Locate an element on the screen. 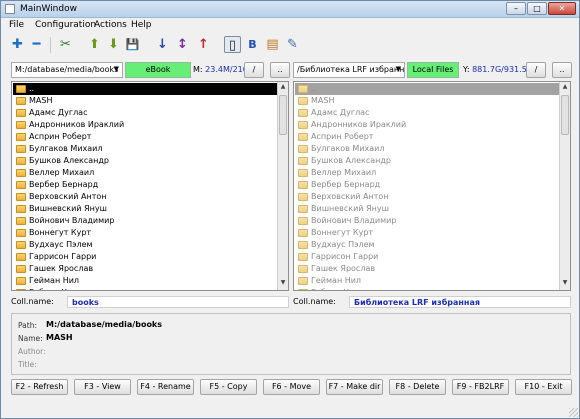 The height and width of the screenshot is (419, 580). fb2lrf-button: F9 - FB2LRF is located at coordinates (480, 387).